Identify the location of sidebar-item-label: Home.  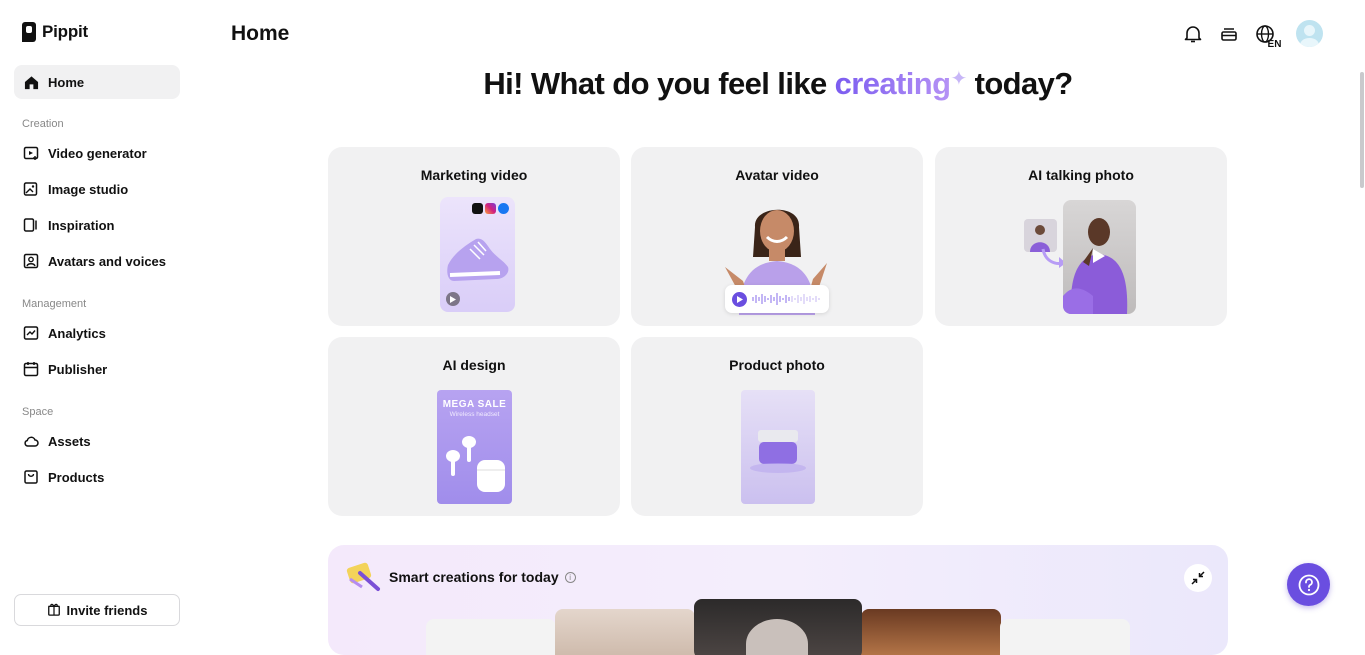
(66, 82).